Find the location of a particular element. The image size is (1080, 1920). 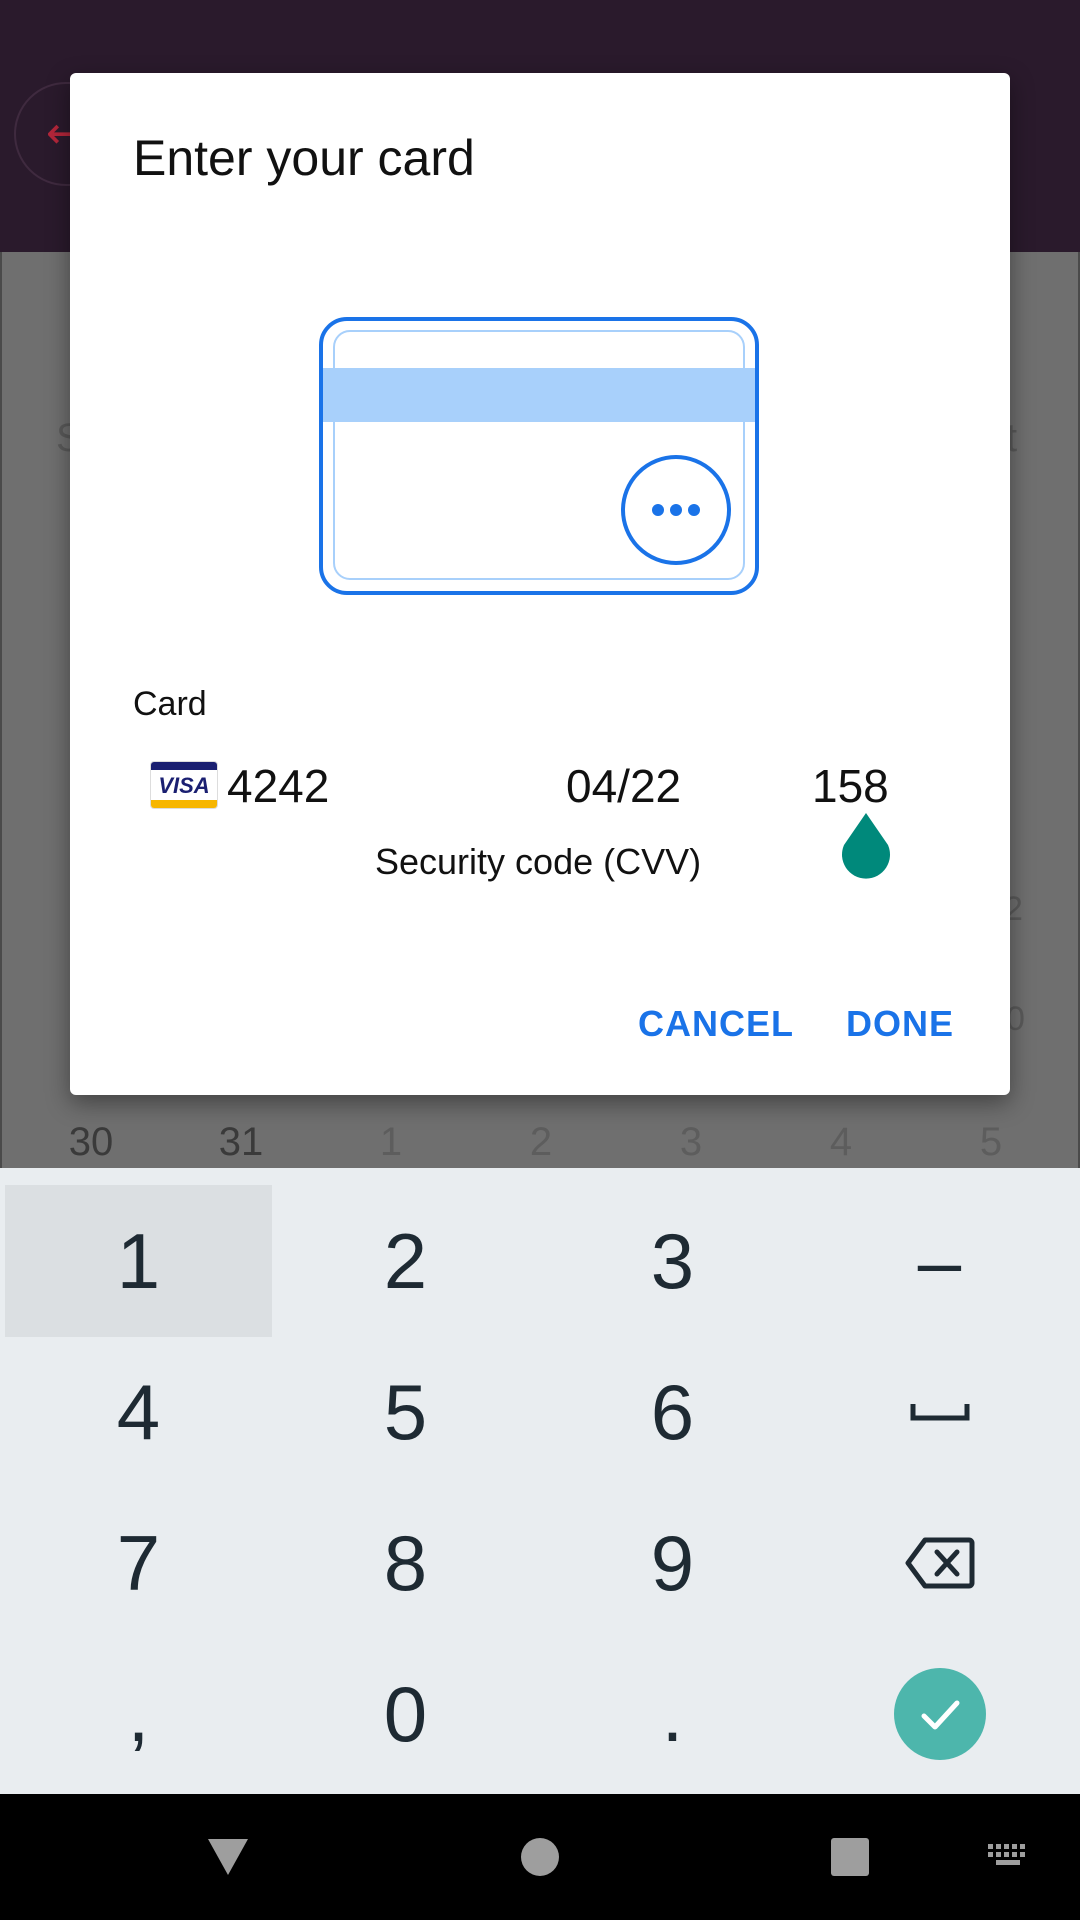

key-period: . is located at coordinates (672, 1714).